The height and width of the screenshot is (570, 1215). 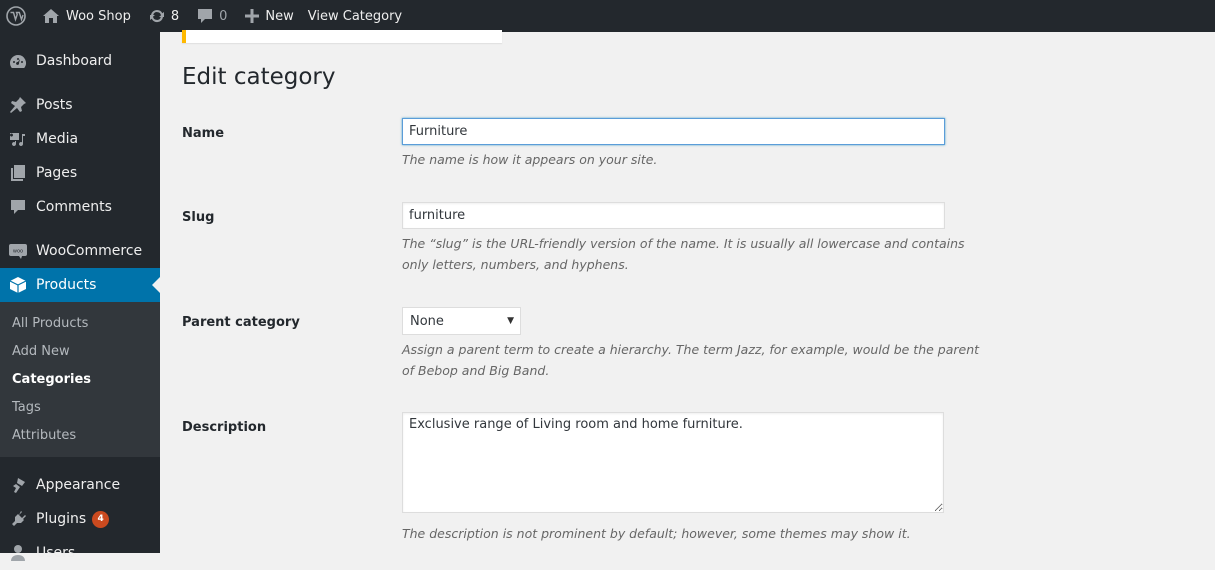 What do you see at coordinates (98, 16) in the screenshot?
I see `site-name: Woo Shop` at bounding box center [98, 16].